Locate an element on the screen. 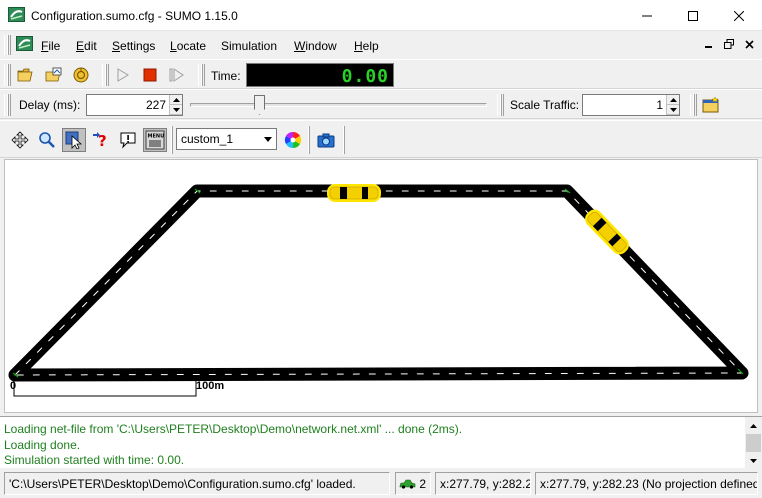  menu-file: File is located at coordinates (50, 46).